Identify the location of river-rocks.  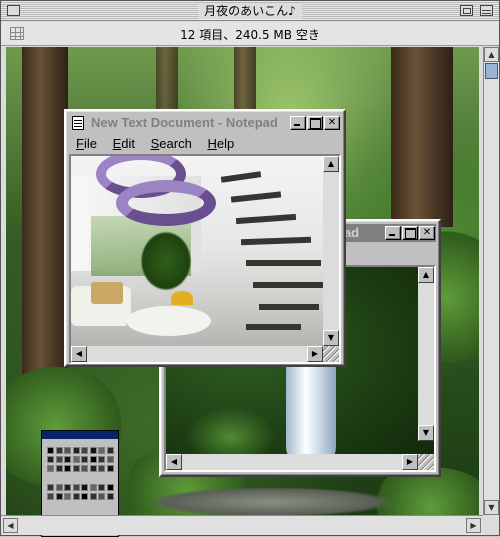
(271, 501).